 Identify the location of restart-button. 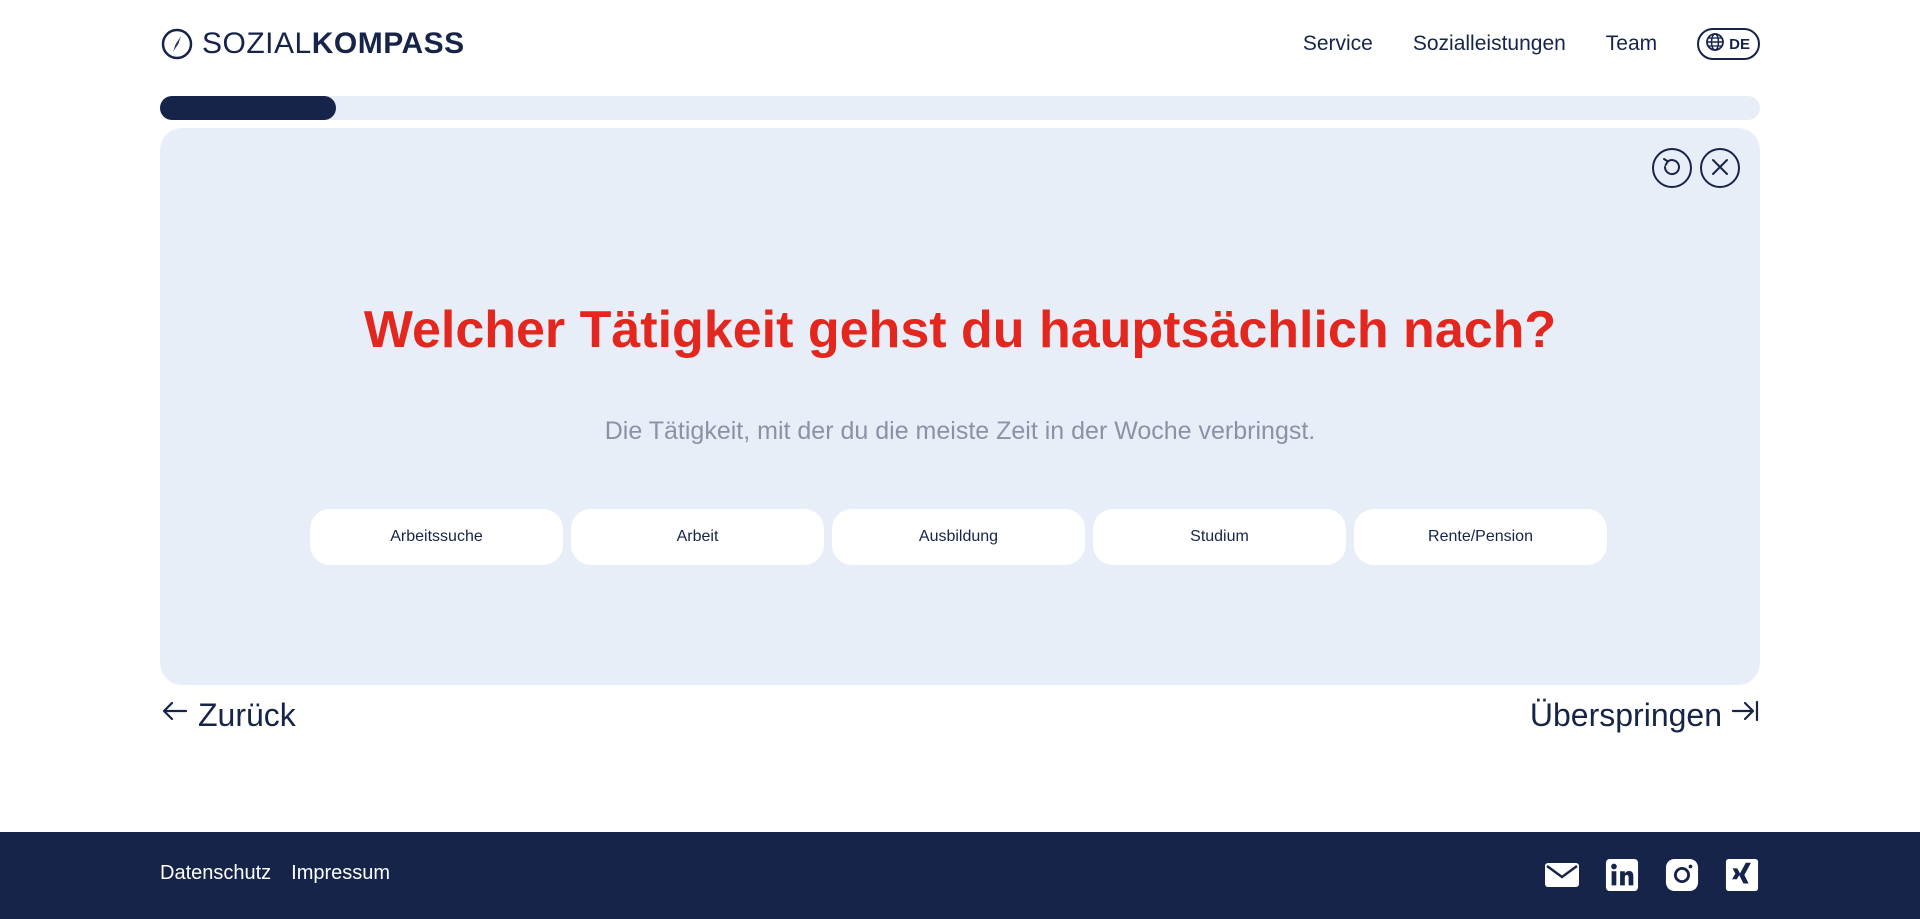
(1672, 168).